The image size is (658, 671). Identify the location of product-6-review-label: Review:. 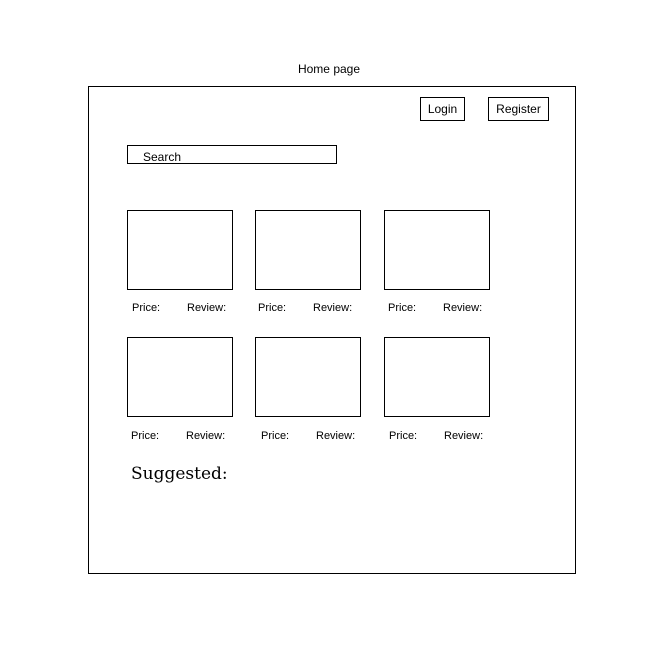
(464, 436).